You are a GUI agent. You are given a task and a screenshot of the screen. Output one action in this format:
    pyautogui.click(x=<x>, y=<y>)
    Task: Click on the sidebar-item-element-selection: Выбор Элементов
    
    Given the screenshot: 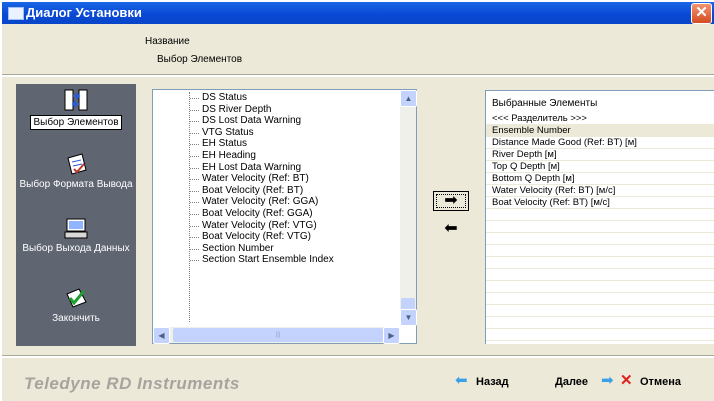 What is the action you would take?
    pyautogui.click(x=76, y=109)
    